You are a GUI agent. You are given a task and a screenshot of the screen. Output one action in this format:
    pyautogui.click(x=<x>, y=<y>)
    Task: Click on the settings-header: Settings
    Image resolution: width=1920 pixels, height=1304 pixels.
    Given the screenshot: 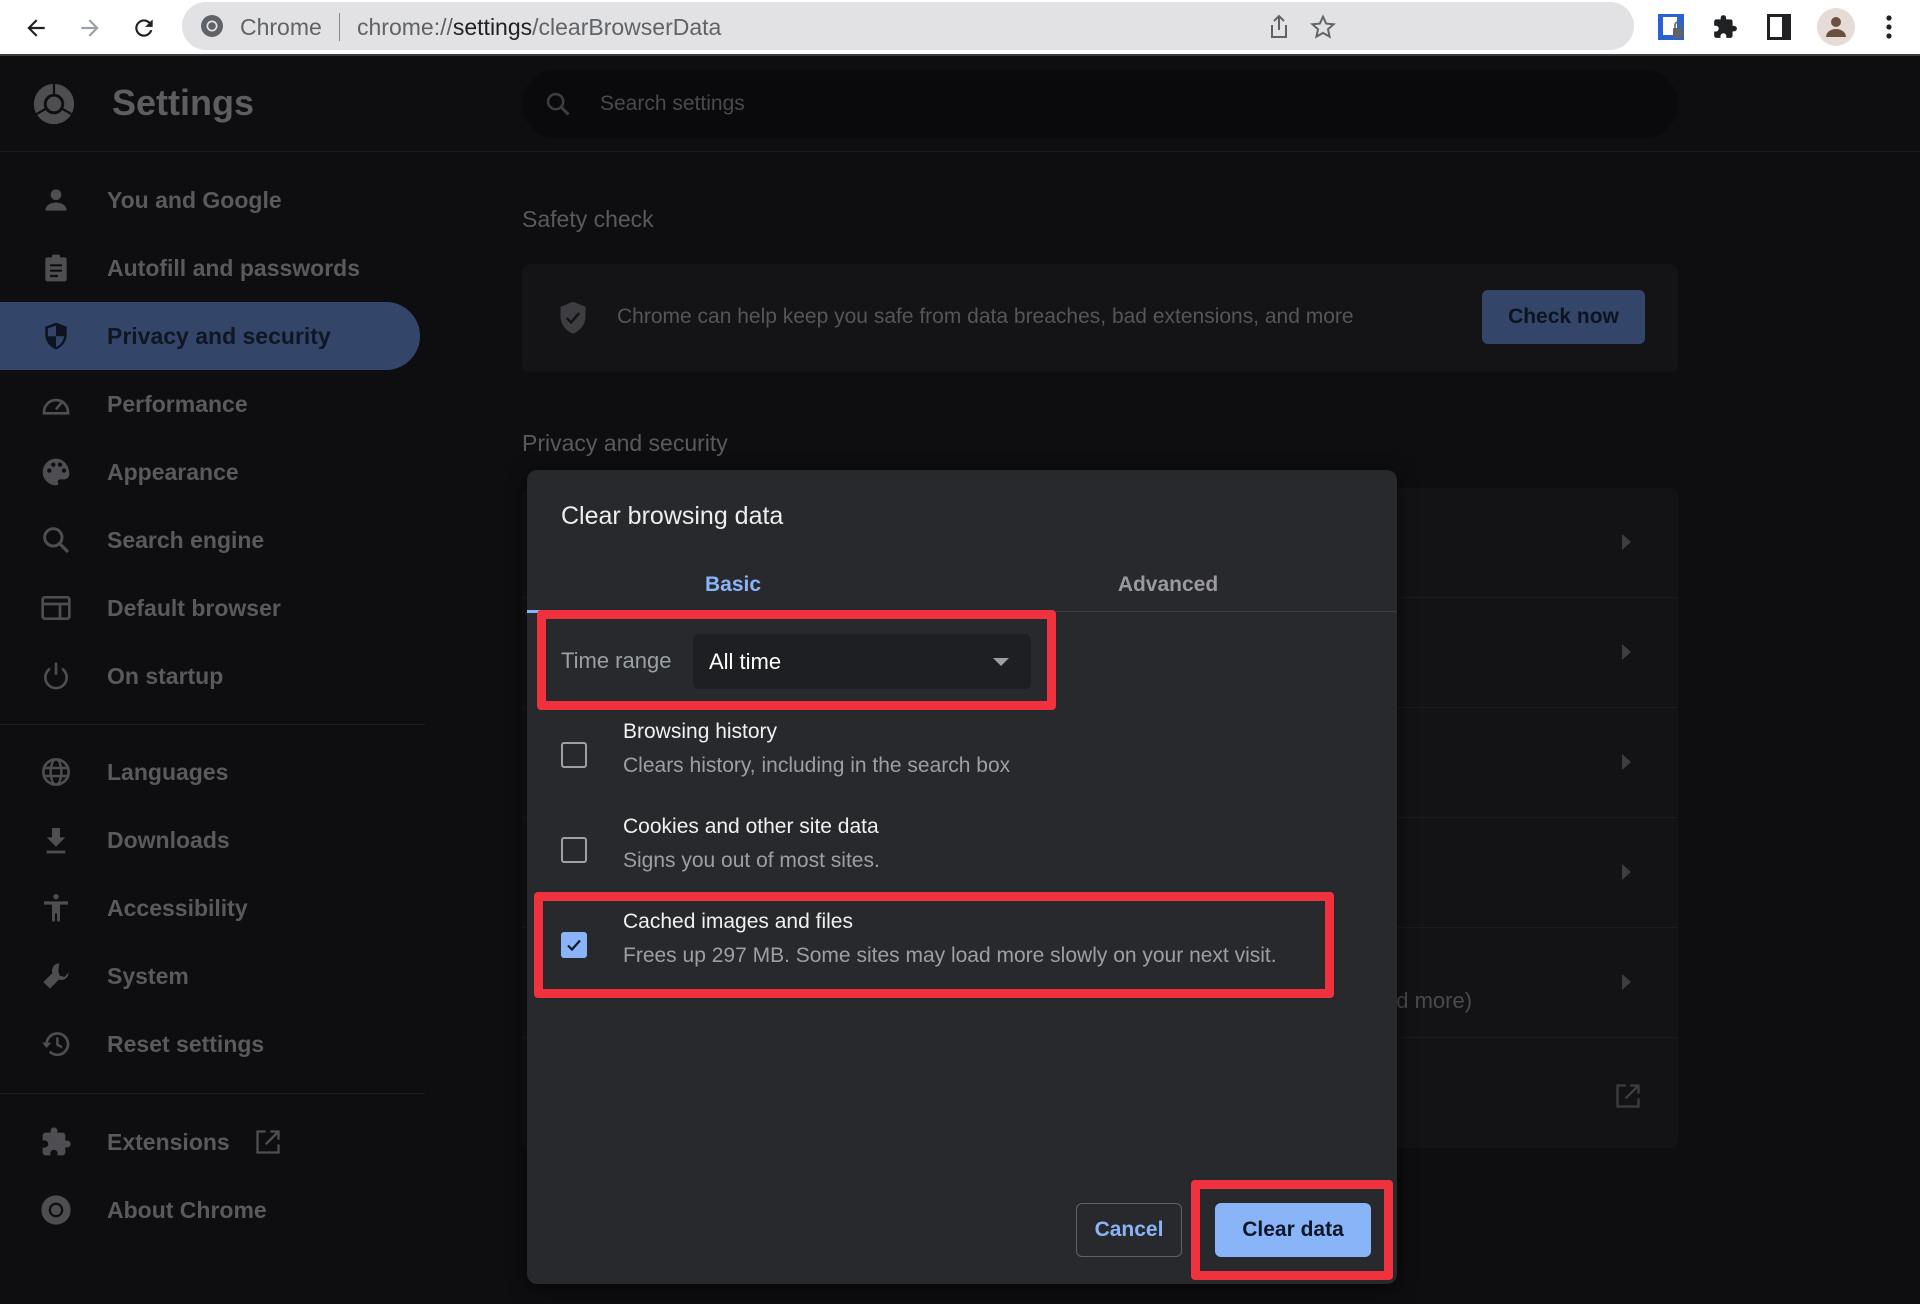 What is the action you would take?
    pyautogui.click(x=960, y=105)
    